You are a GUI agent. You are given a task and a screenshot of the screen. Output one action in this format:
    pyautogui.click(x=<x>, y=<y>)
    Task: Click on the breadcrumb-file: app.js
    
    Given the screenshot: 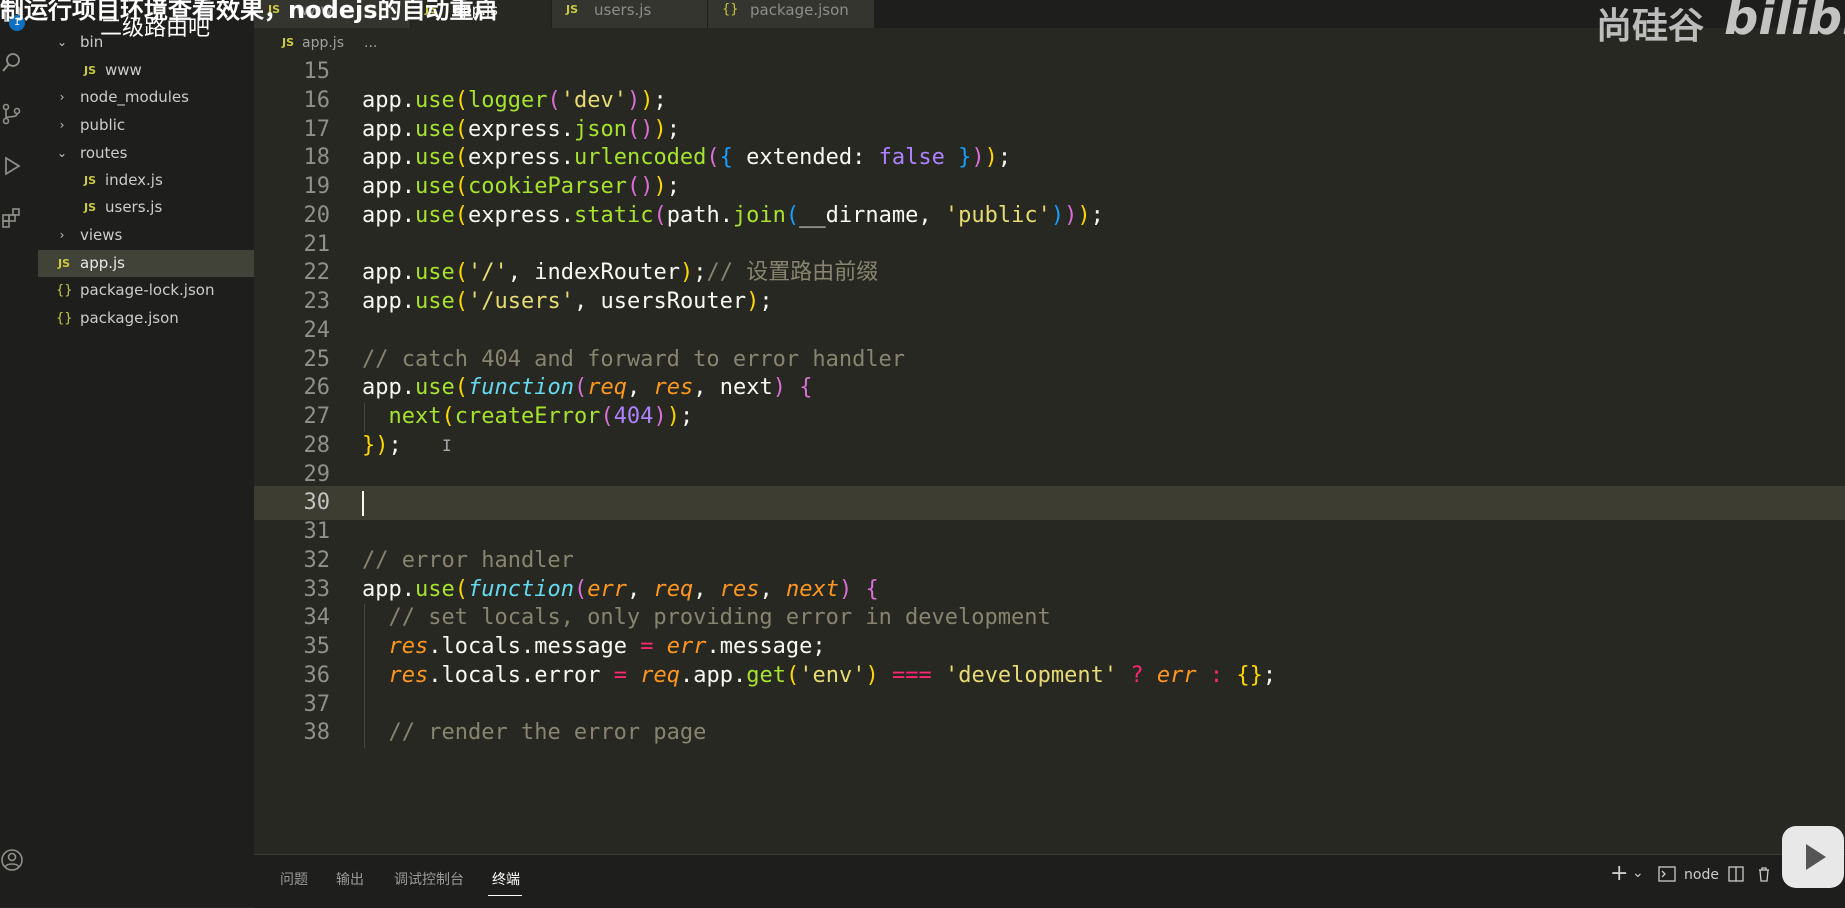 What is the action you would take?
    pyautogui.click(x=323, y=43)
    